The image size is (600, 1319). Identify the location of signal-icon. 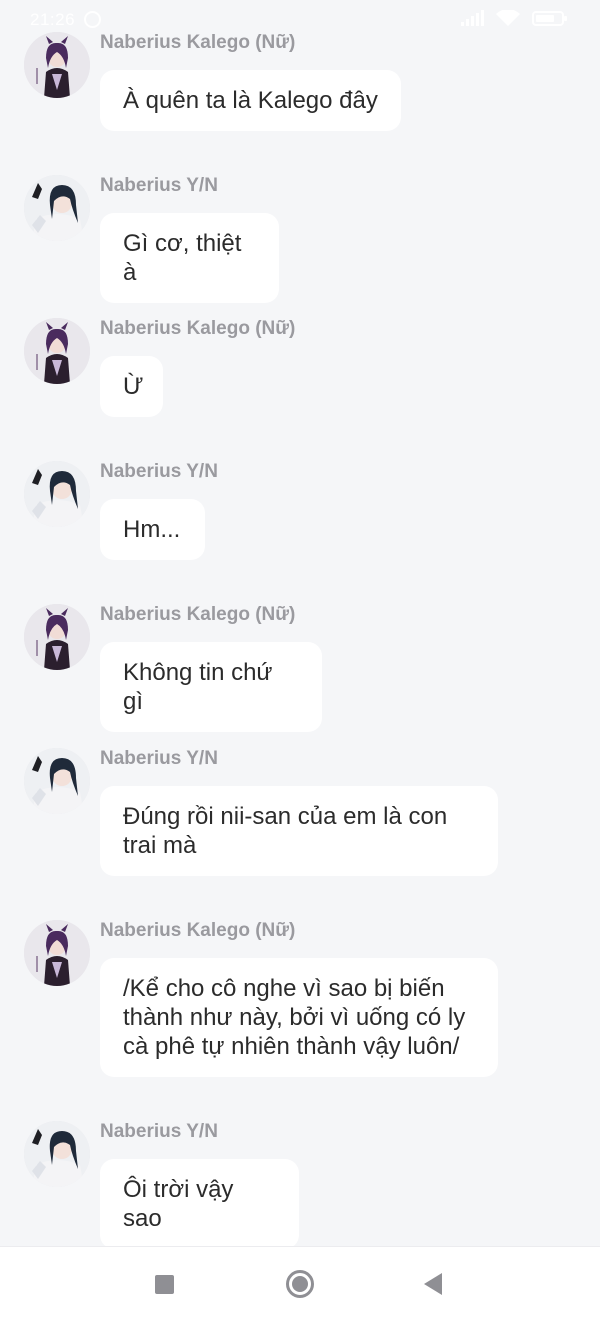
(472, 18).